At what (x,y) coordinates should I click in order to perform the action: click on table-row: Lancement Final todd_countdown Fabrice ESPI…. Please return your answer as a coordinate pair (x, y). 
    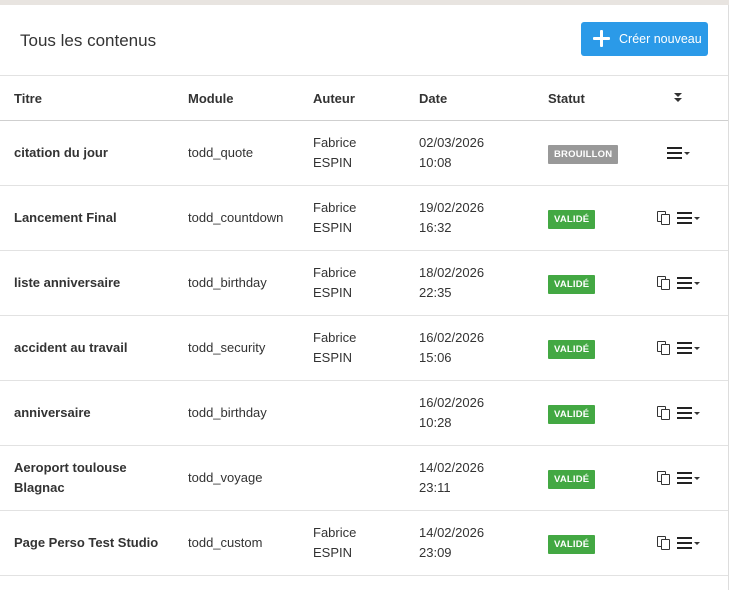
    Looking at the image, I should click on (364, 218).